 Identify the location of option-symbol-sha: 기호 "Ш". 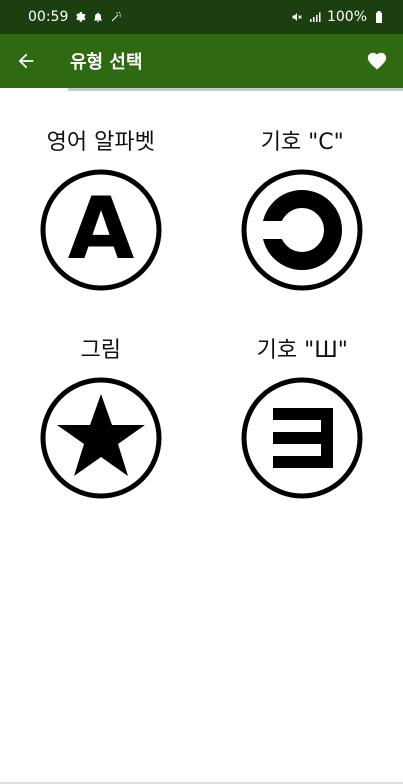
(302, 418).